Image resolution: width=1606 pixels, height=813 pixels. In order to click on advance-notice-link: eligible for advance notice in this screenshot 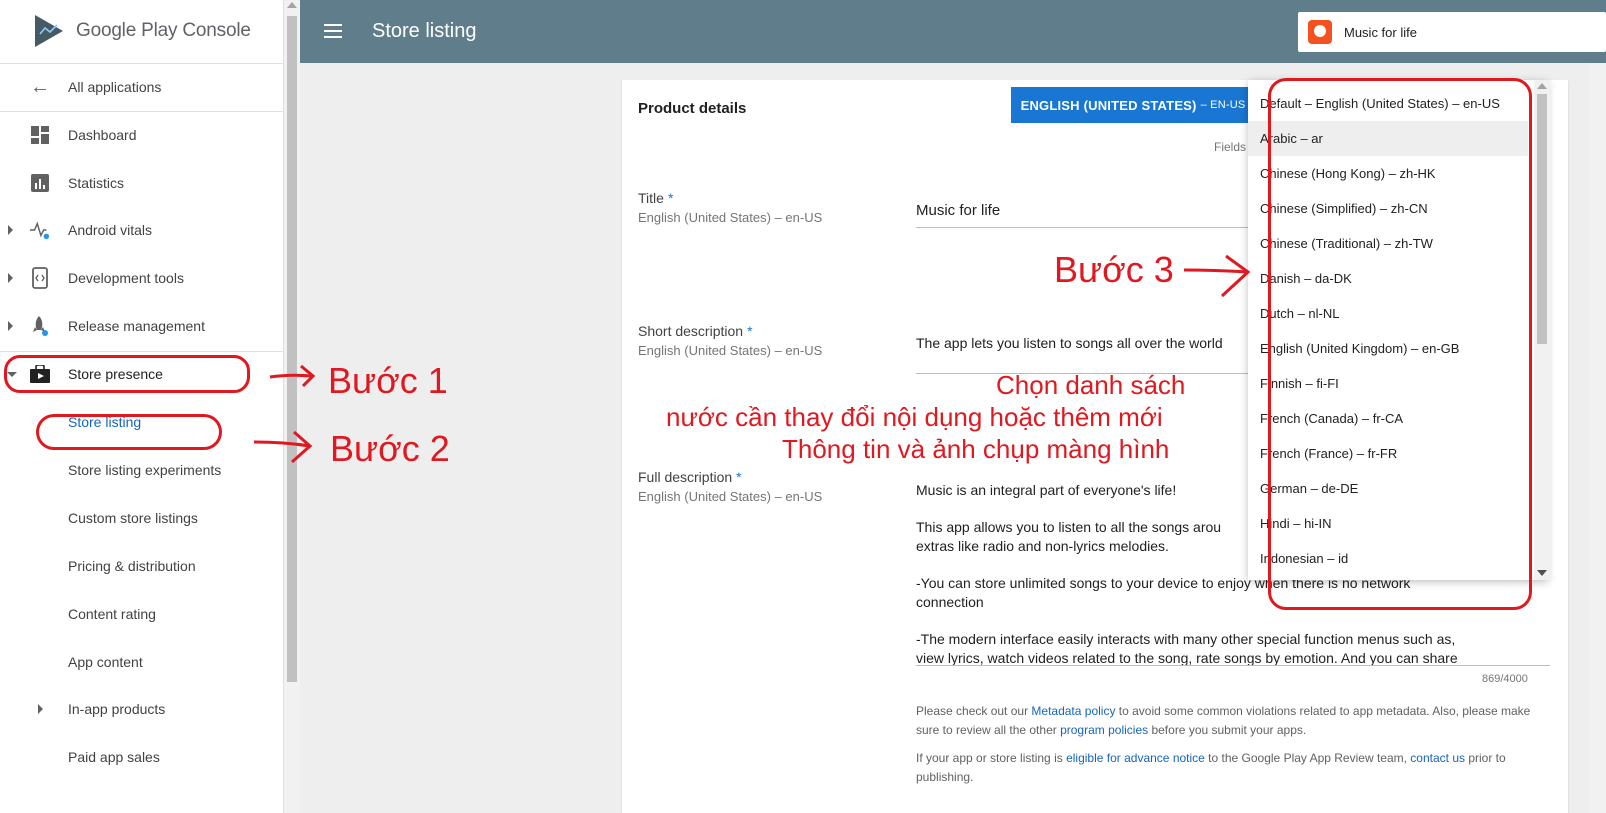, I will do `click(1135, 758)`.